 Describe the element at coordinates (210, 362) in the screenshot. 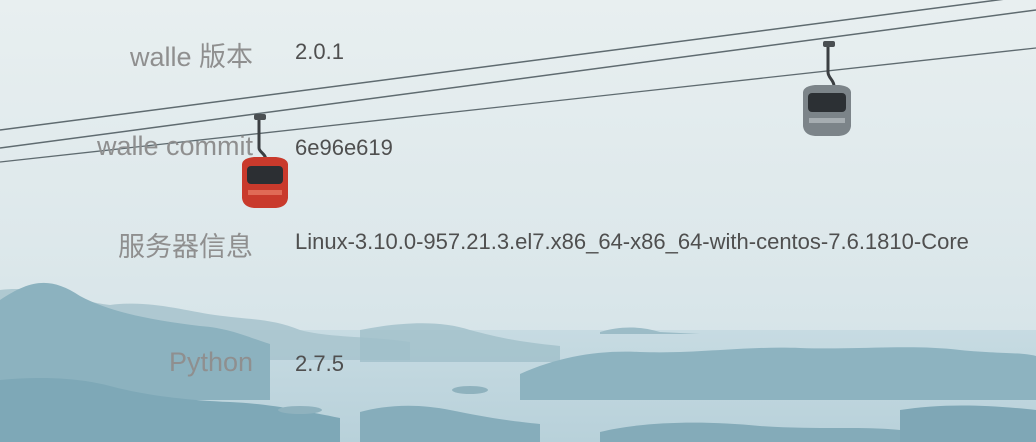

I see `python-version-label: Python` at that location.